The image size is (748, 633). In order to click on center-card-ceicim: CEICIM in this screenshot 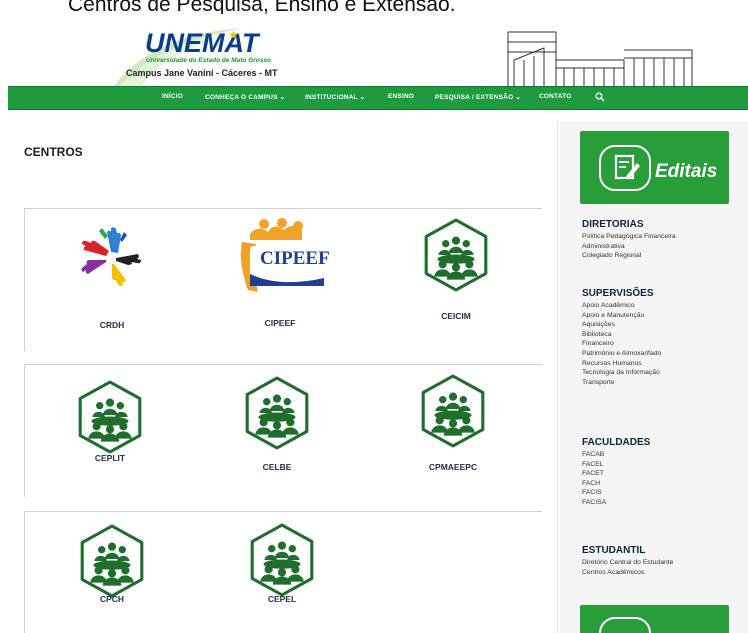, I will do `click(456, 278)`.